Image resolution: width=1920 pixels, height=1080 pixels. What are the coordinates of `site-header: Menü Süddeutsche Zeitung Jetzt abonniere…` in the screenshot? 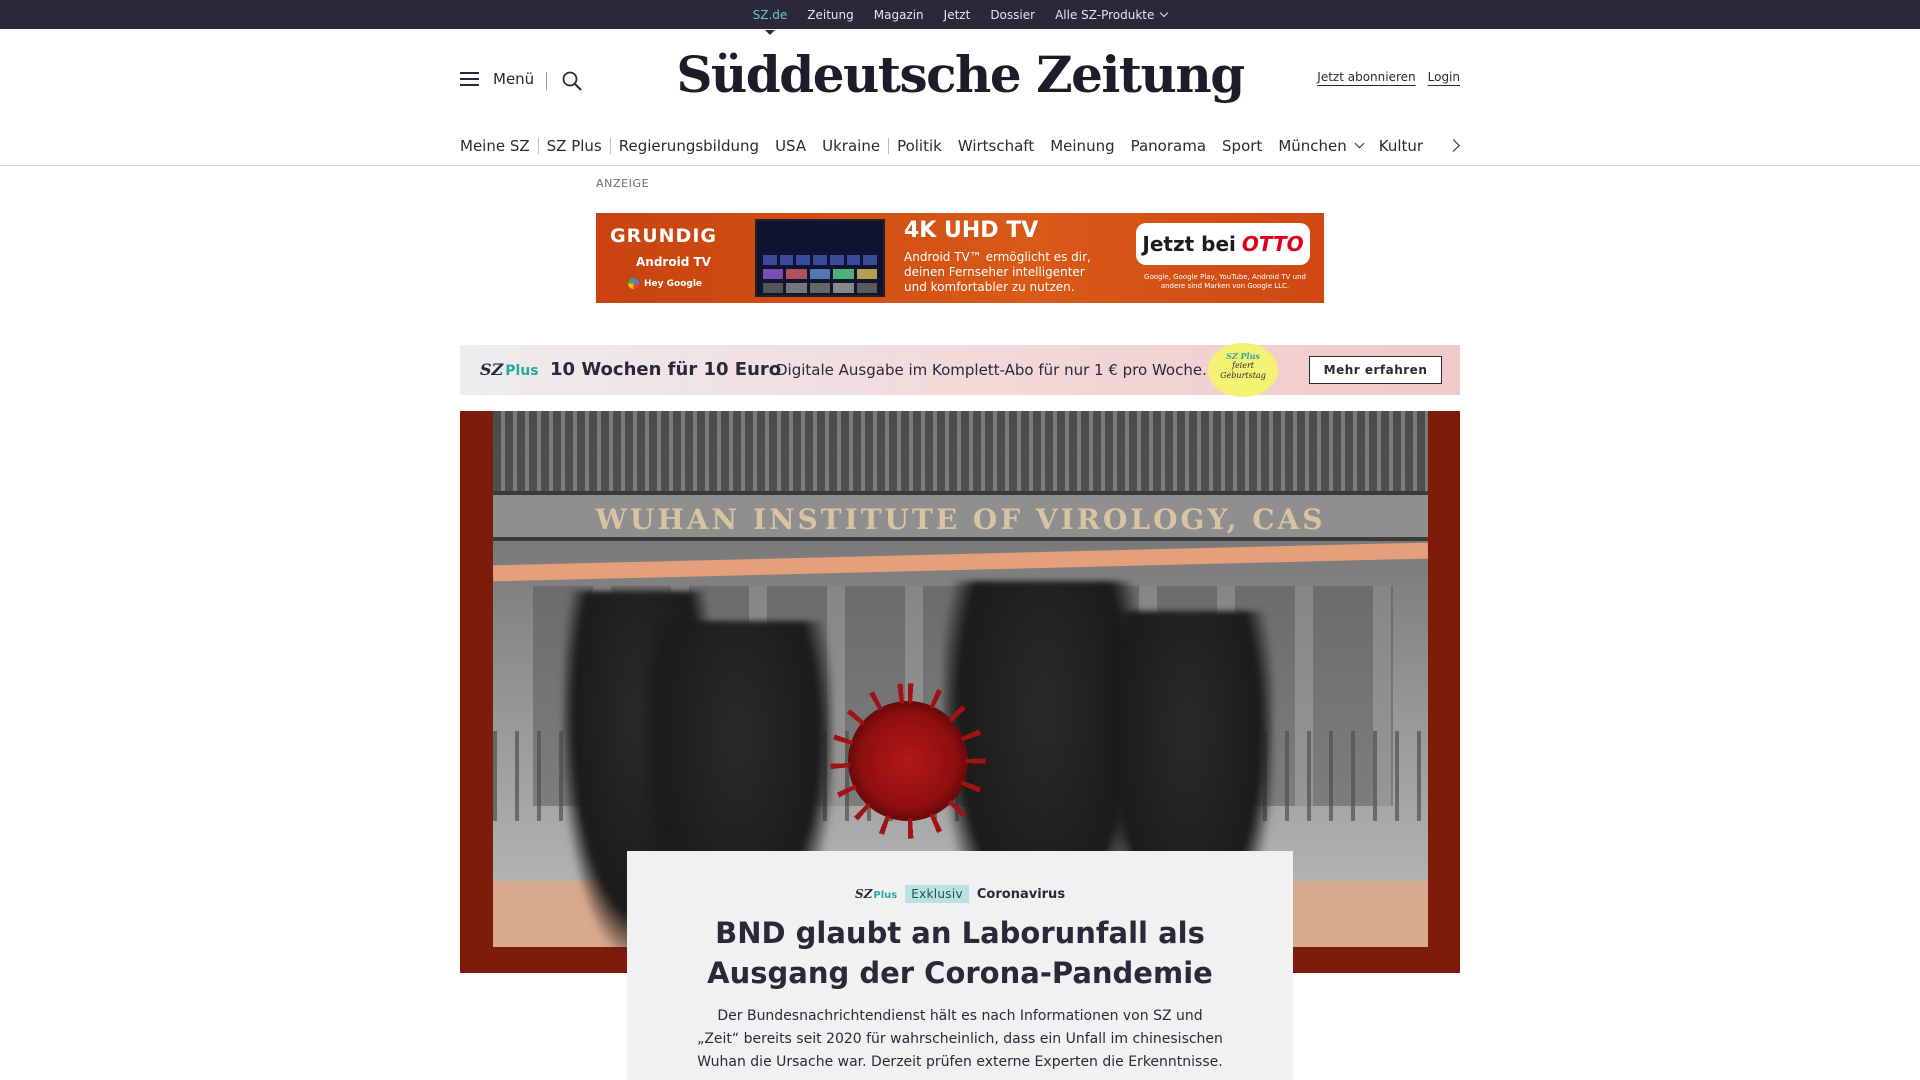 It's located at (960, 79).